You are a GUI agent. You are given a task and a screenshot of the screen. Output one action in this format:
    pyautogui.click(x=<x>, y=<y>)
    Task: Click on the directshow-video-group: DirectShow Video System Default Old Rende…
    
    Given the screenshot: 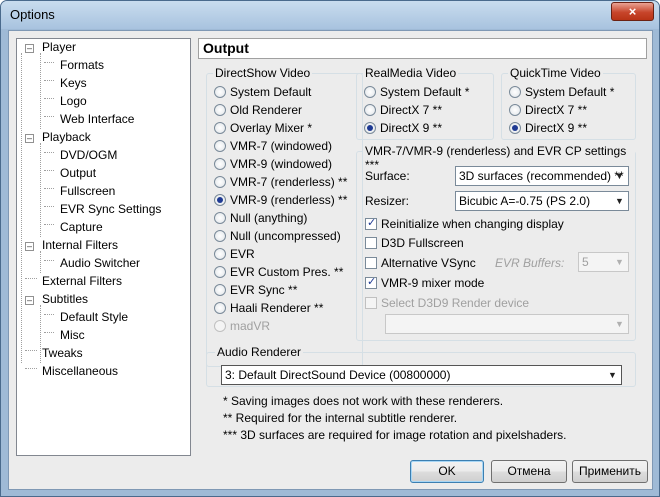 What is the action you would take?
    pyautogui.click(x=284, y=216)
    